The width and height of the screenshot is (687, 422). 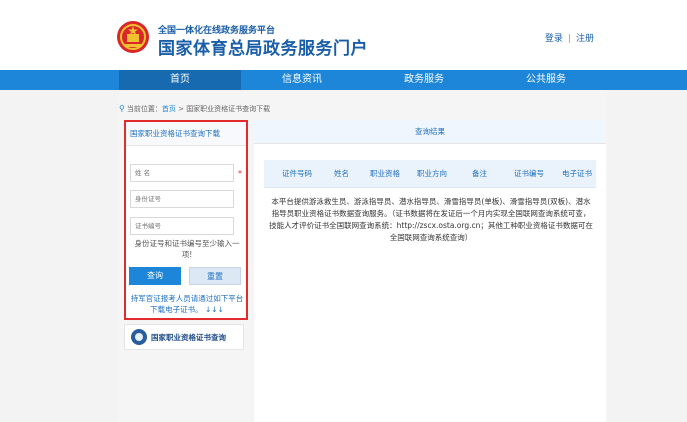 What do you see at coordinates (187, 304) in the screenshot?
I see `military-notice-link: 持军官证报考人员请通过如下平台下载电子证书。 ↓↓↓` at bounding box center [187, 304].